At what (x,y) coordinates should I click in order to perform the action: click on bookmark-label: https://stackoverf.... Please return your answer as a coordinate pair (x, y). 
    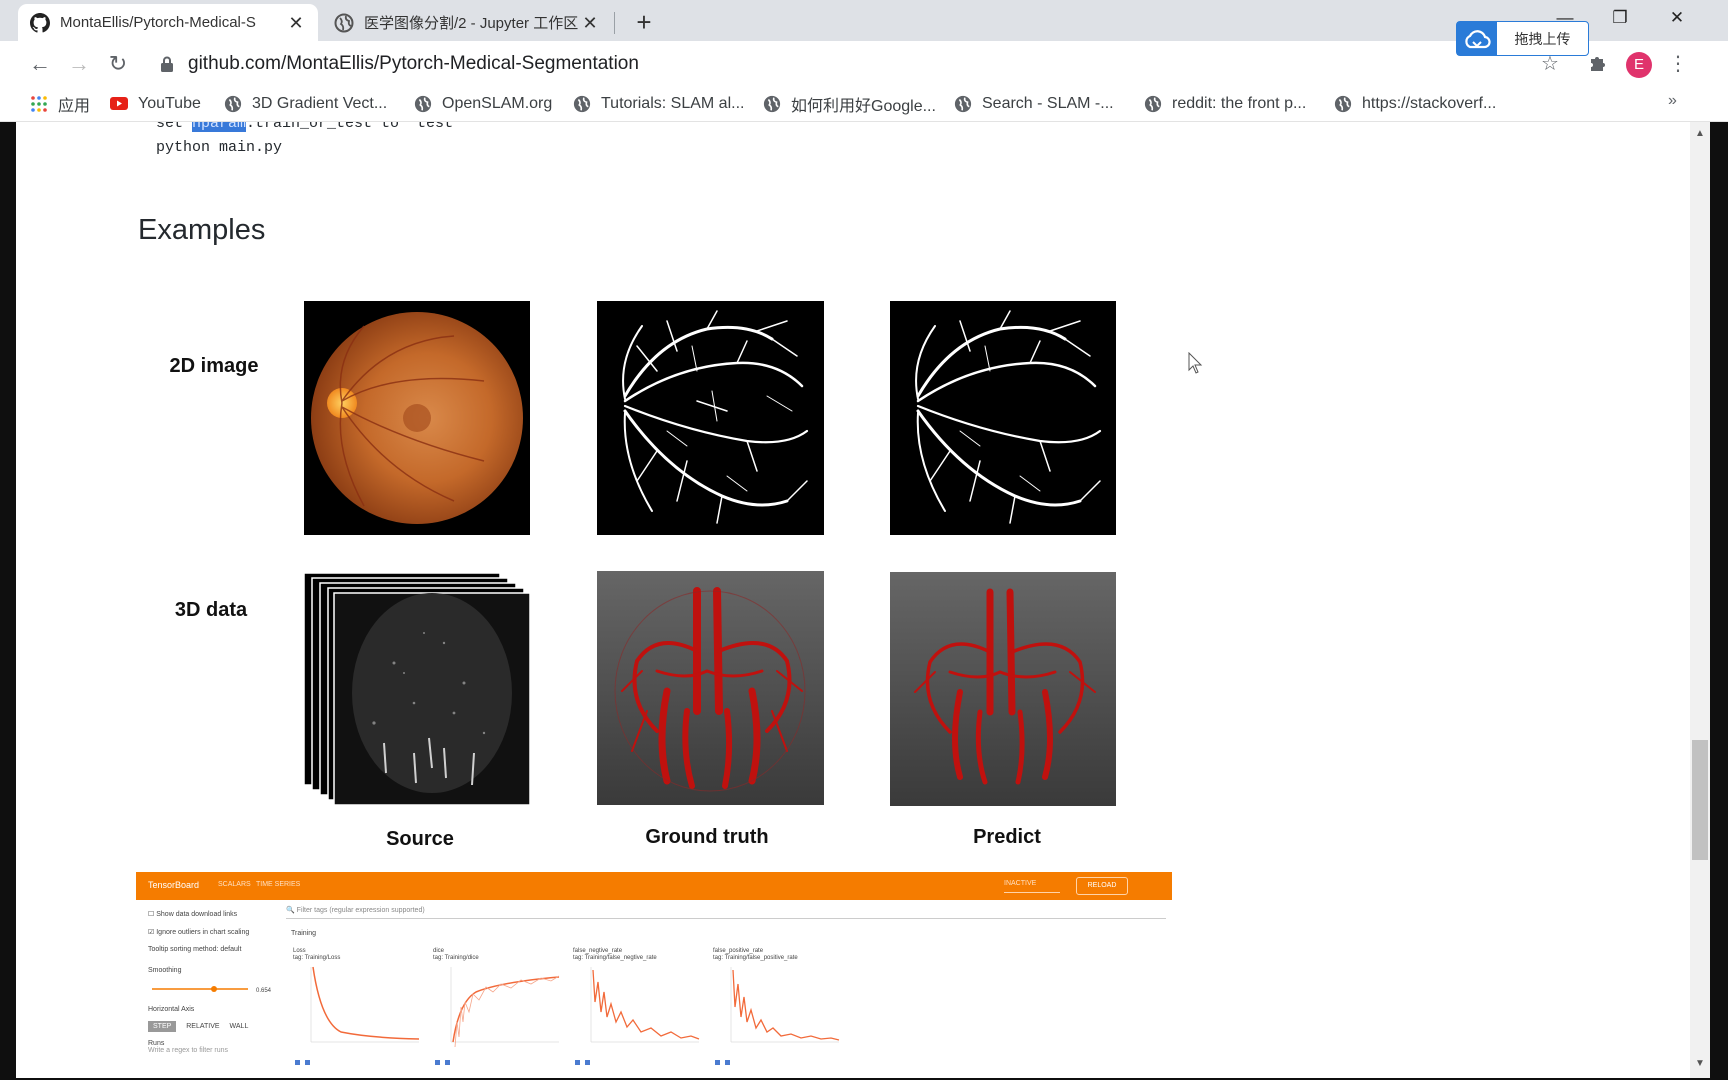
    Looking at the image, I should click on (1429, 103).